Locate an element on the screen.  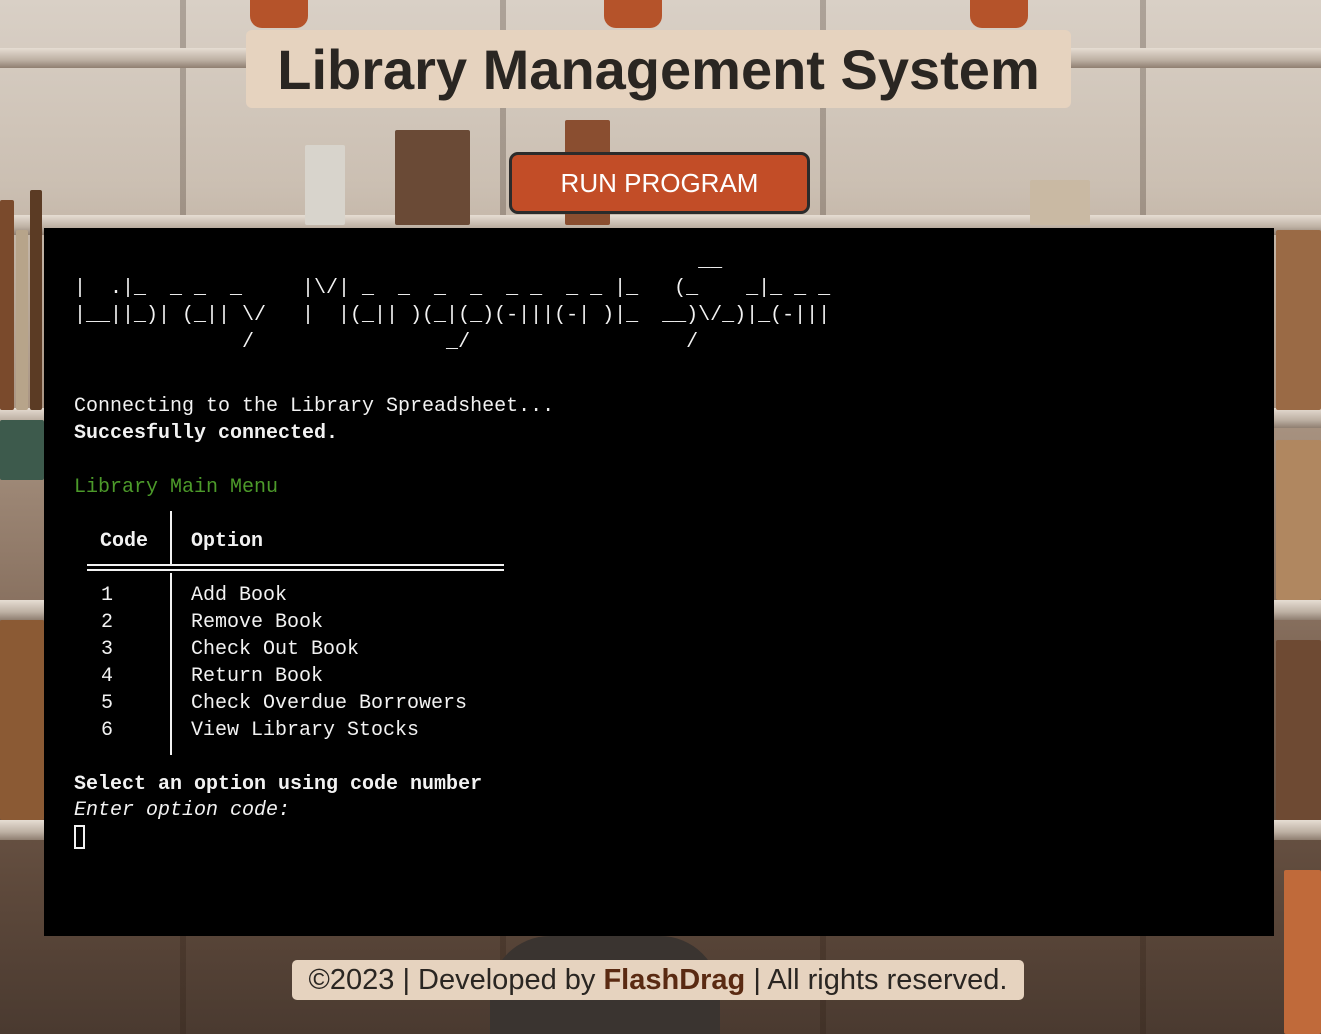
input-prompt: Enter option code: is located at coordinates (182, 810).